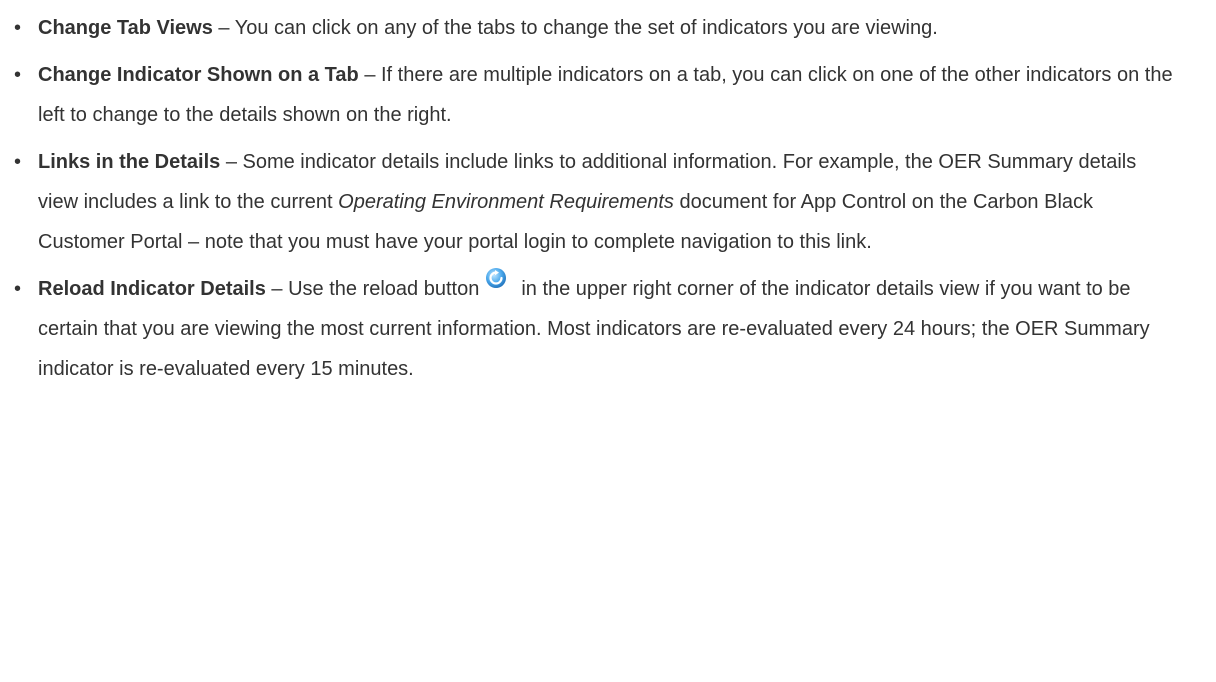 This screenshot has height=682, width=1216. What do you see at coordinates (496, 275) in the screenshot?
I see `reload-icon` at bounding box center [496, 275].